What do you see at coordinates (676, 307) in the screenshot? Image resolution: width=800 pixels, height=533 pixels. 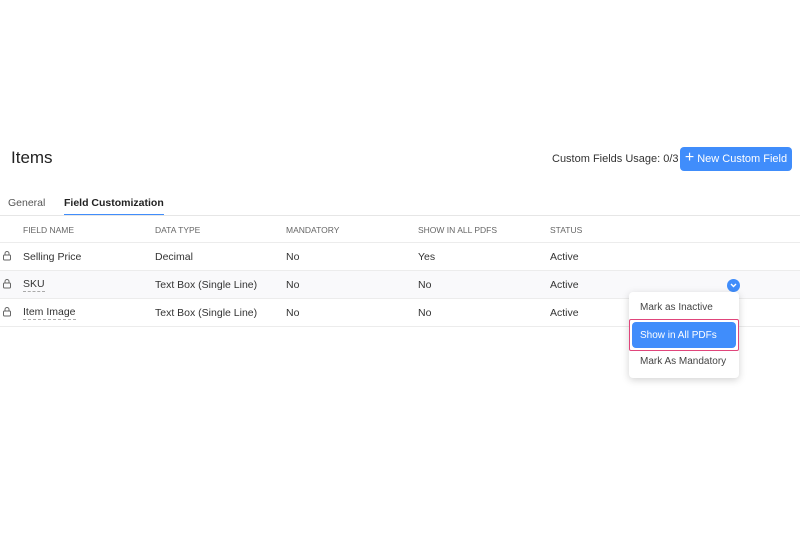 I see `menu-item-mark-inactive: Mark as Inactive` at bounding box center [676, 307].